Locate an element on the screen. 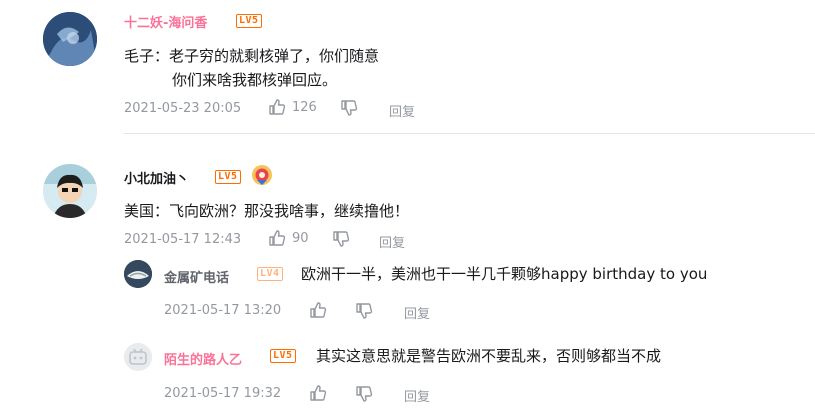 This screenshot has width=815, height=416. divider is located at coordinates (469, 133).